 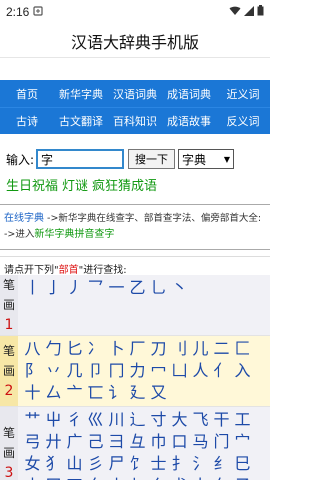 What do you see at coordinates (116, 393) in the screenshot?
I see `radical-link: 讠` at bounding box center [116, 393].